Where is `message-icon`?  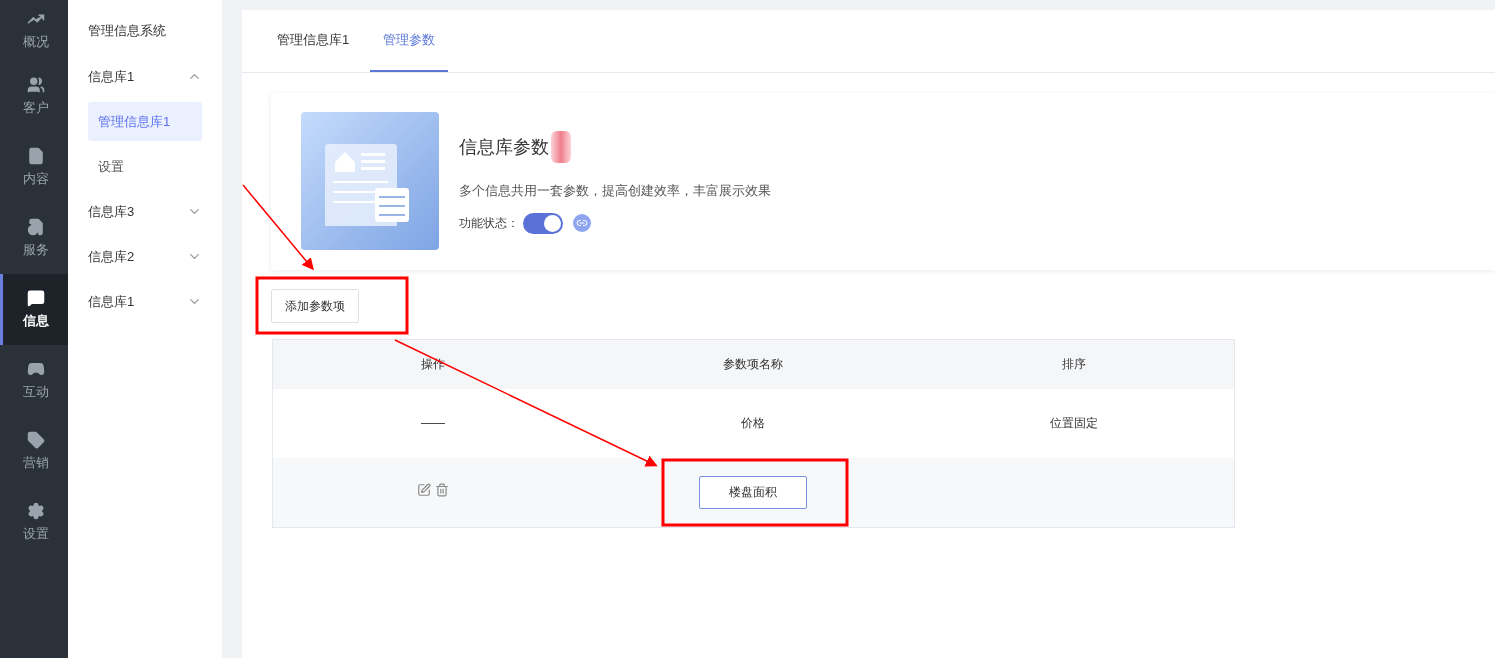 message-icon is located at coordinates (35, 297).